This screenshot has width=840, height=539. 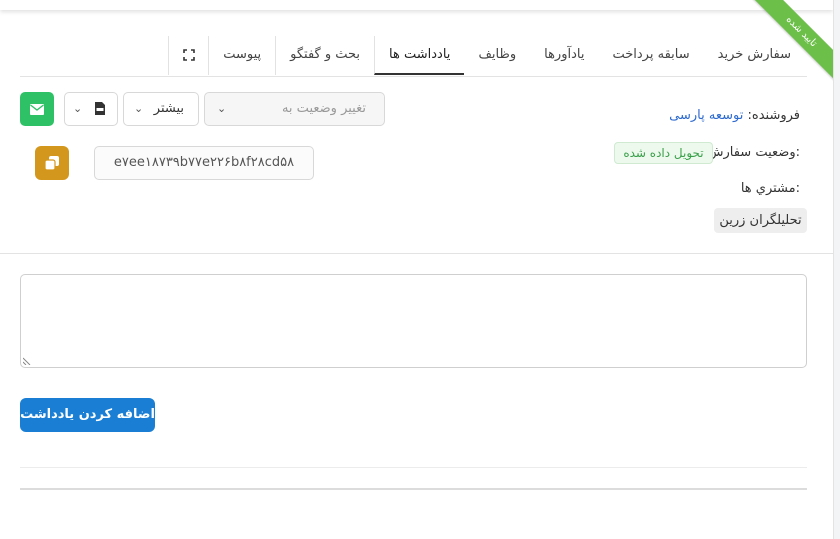 What do you see at coordinates (241, 55) in the screenshot?
I see `tab-attachments: پیوست` at bounding box center [241, 55].